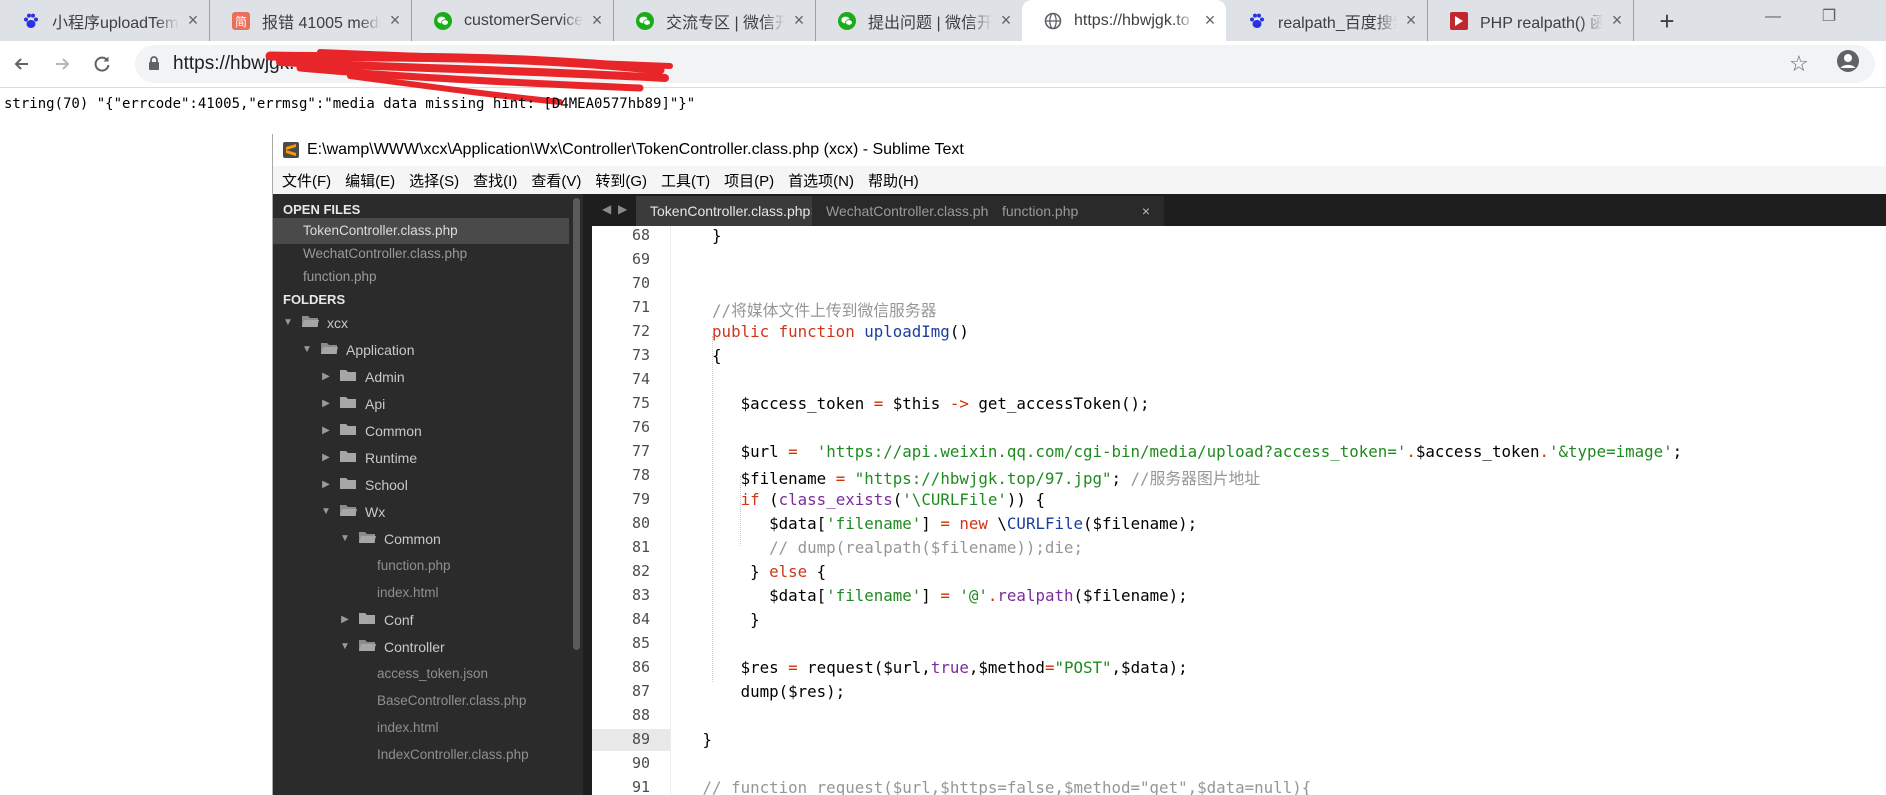  What do you see at coordinates (370, 180) in the screenshot?
I see `menu-item: 编辑(E)` at bounding box center [370, 180].